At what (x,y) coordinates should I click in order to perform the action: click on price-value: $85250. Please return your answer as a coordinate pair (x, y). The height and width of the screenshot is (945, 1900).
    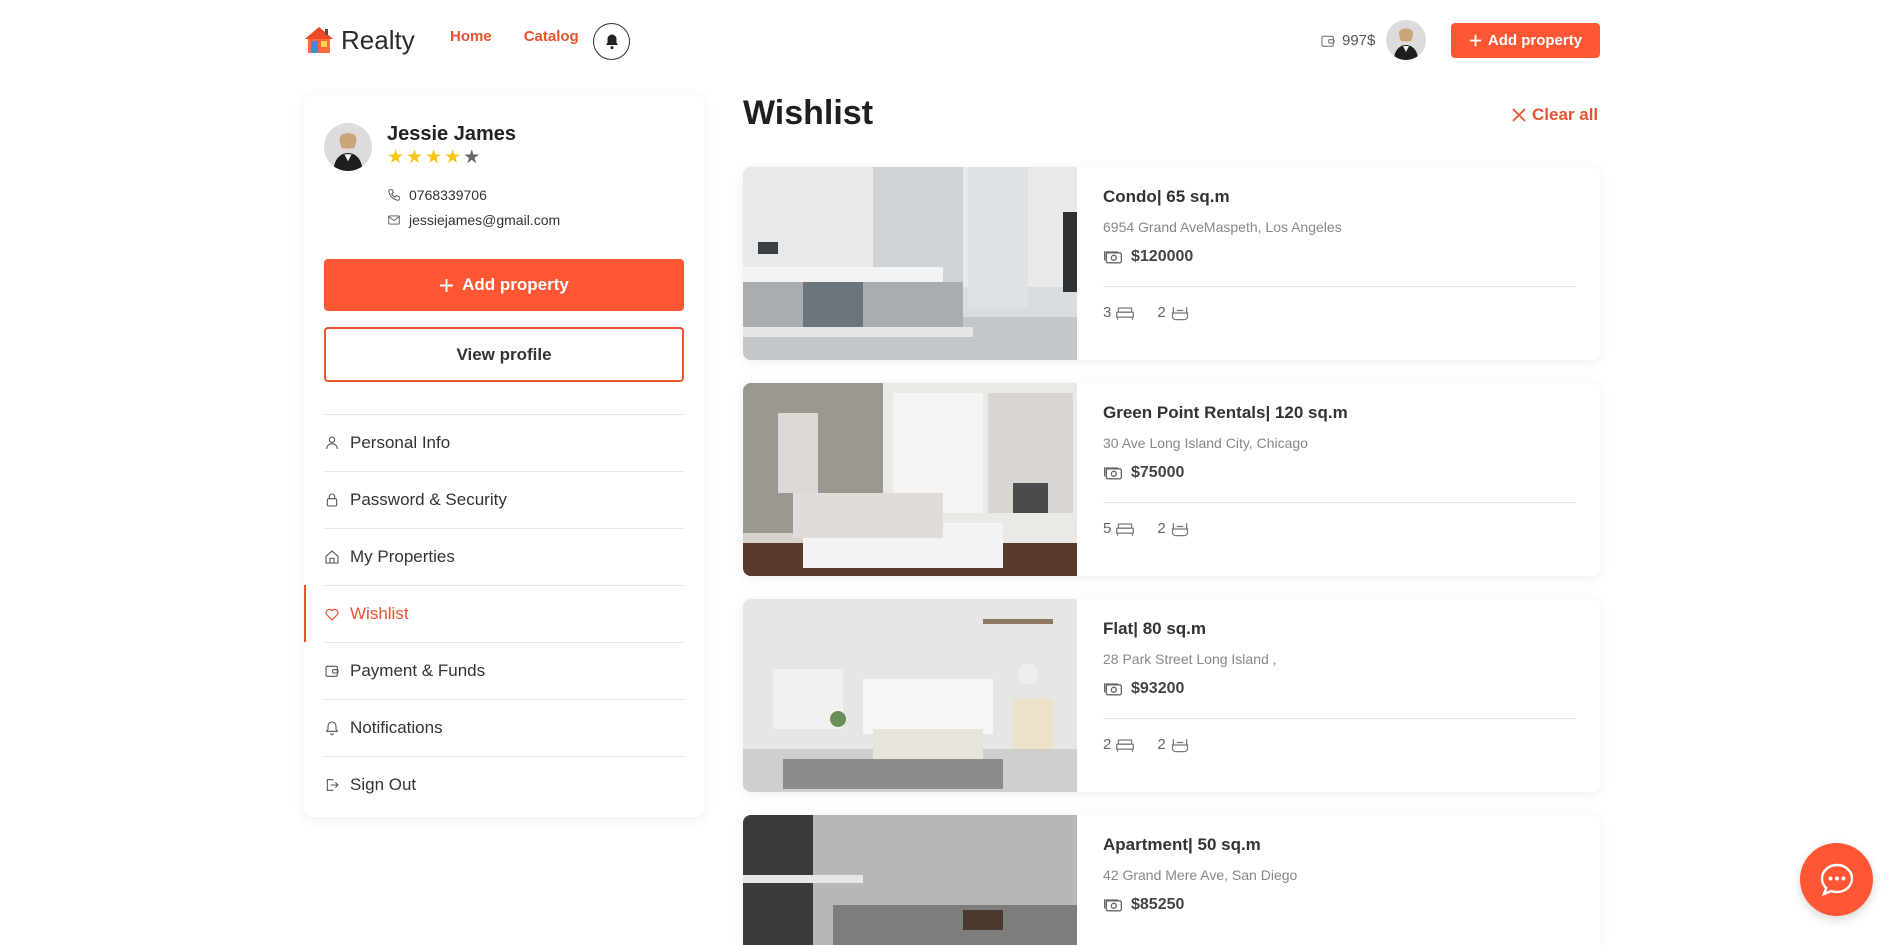
    Looking at the image, I should click on (1158, 904).